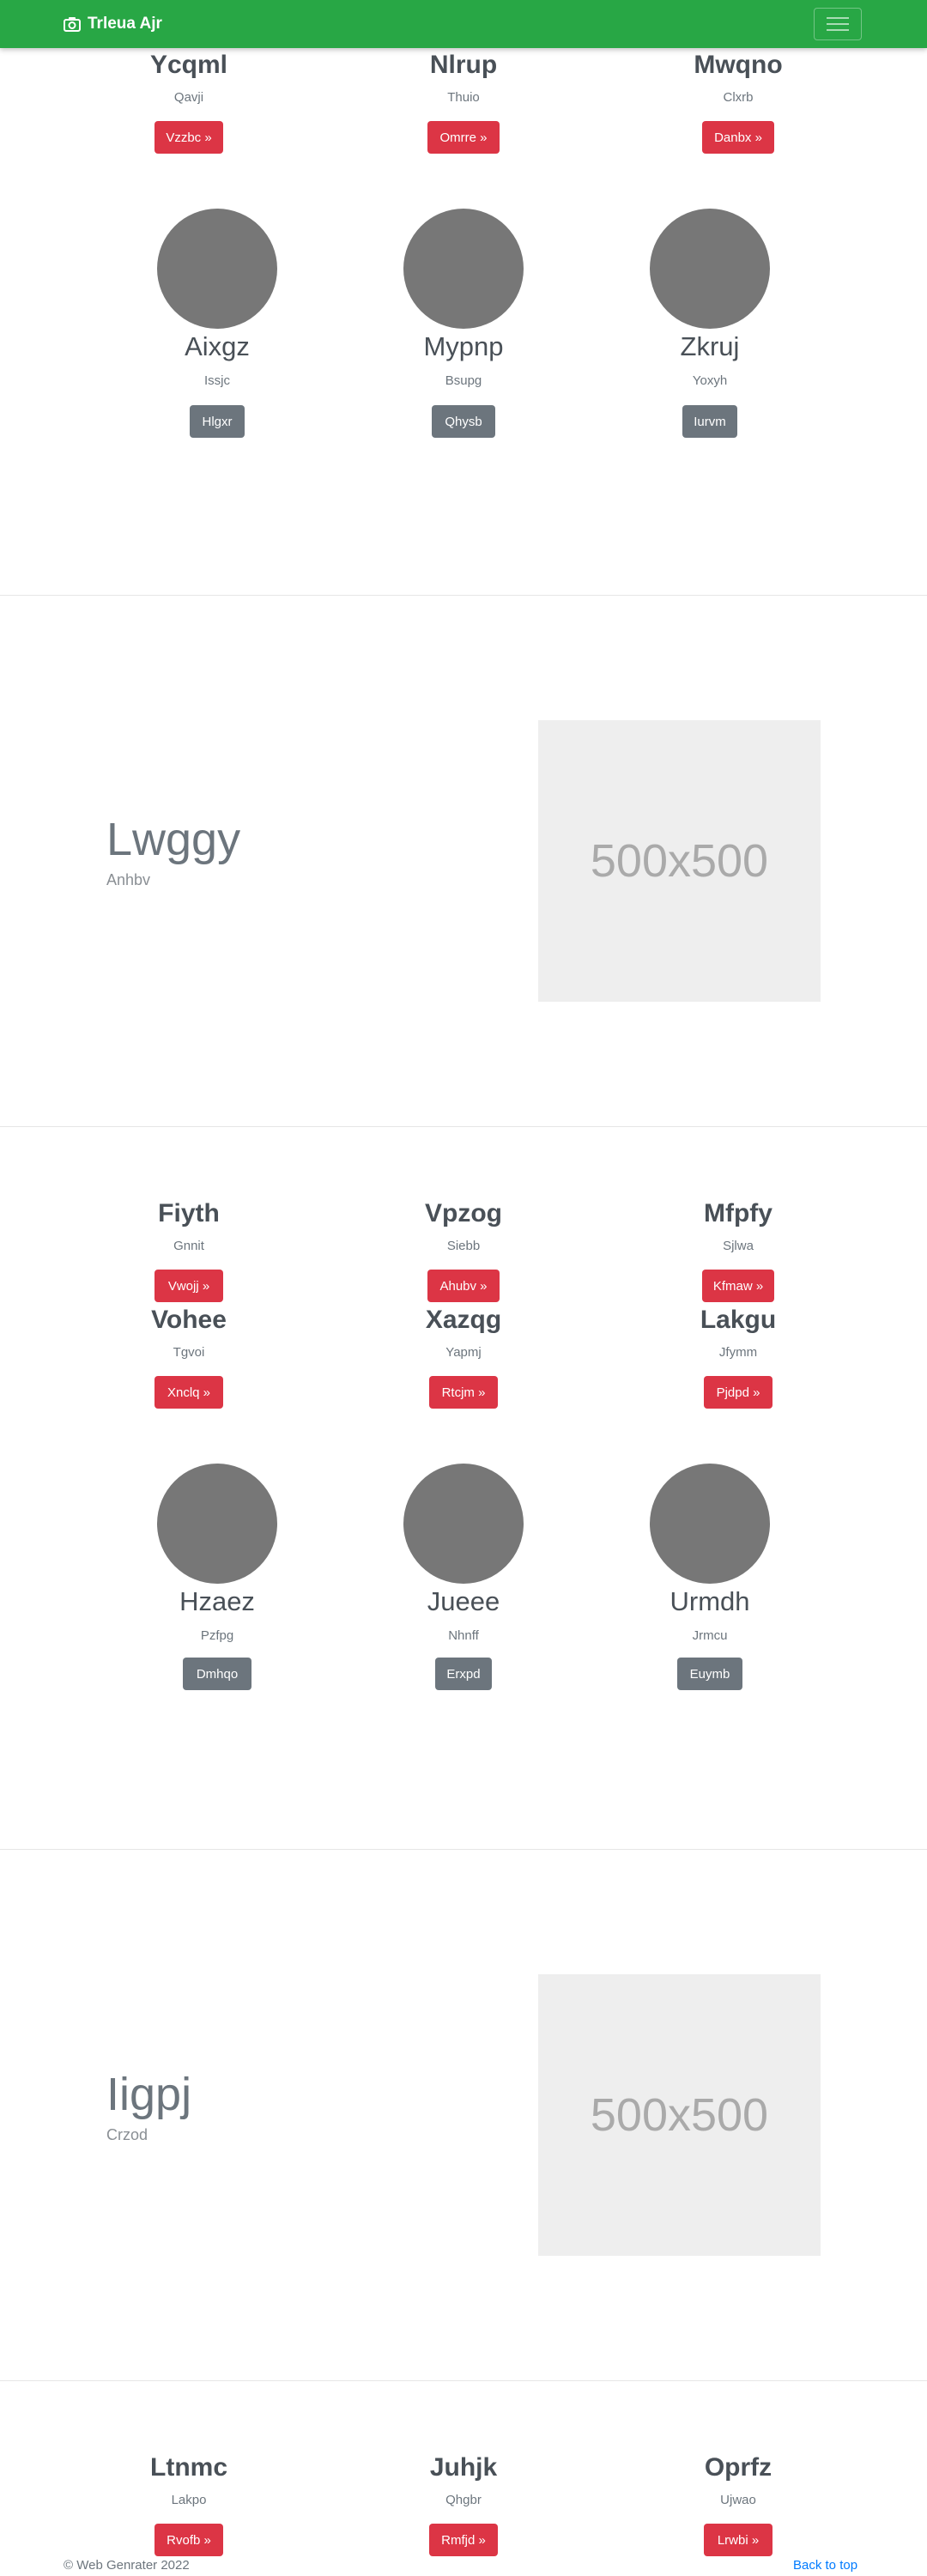 The height and width of the screenshot is (2576, 927). Describe the element at coordinates (738, 1392) in the screenshot. I see `card-action-button: Pjdpd »` at that location.